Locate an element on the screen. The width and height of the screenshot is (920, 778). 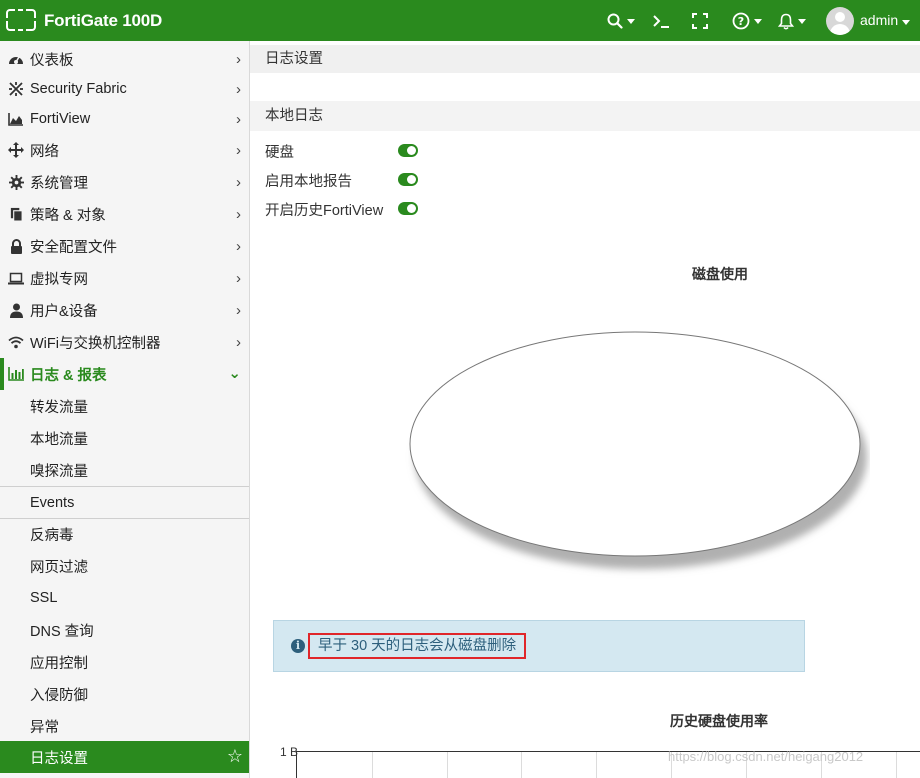
bar-chart-icon is located at coordinates (16, 374).